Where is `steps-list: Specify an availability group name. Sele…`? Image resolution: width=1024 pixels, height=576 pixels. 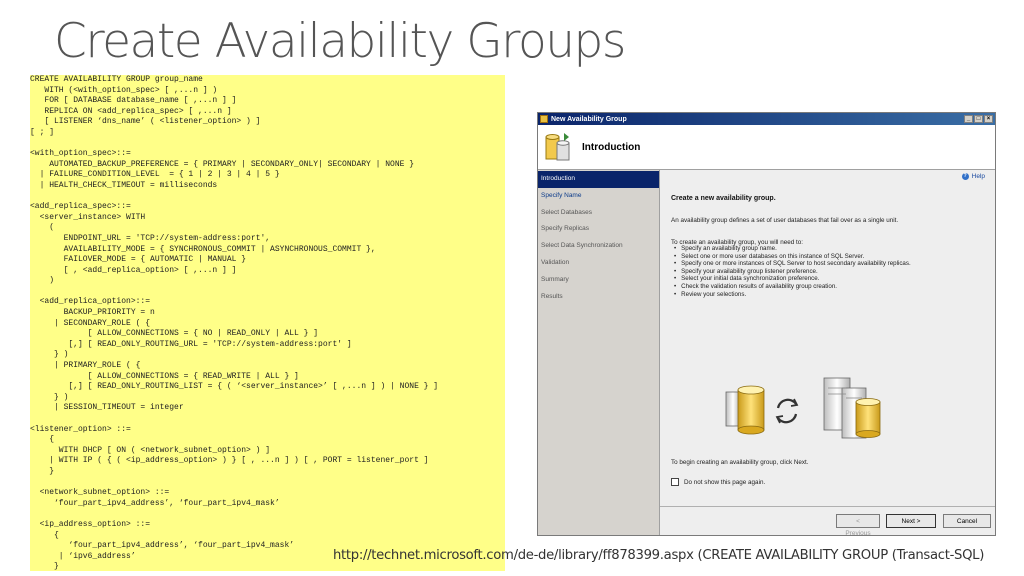
steps-list: Specify an availability group name. Sele… is located at coordinates (791, 271).